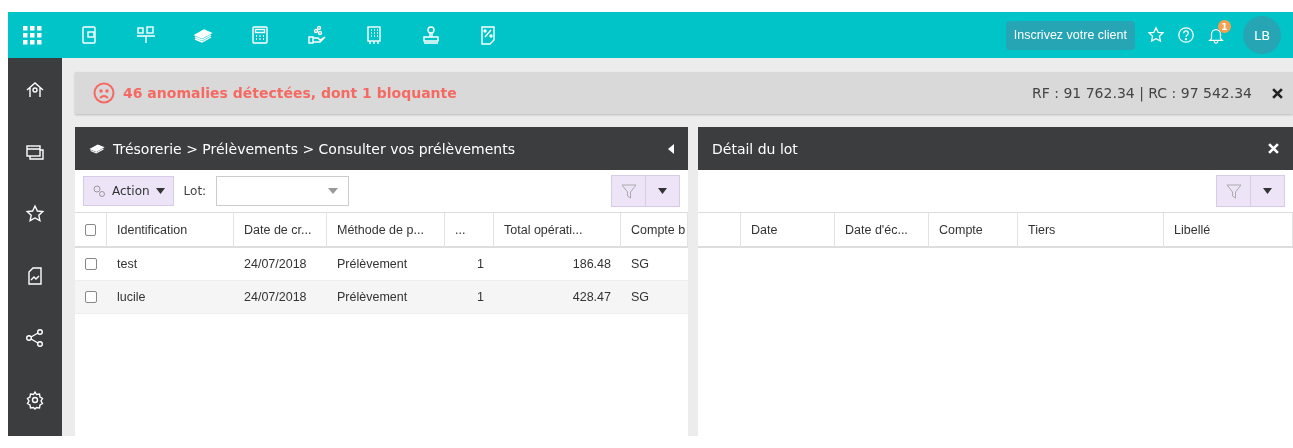 The width and height of the screenshot is (1293, 448). What do you see at coordinates (314, 148) in the screenshot?
I see `breadcrumb: Trésorerie > Prélèvements > Consulter vos prélèvements` at bounding box center [314, 148].